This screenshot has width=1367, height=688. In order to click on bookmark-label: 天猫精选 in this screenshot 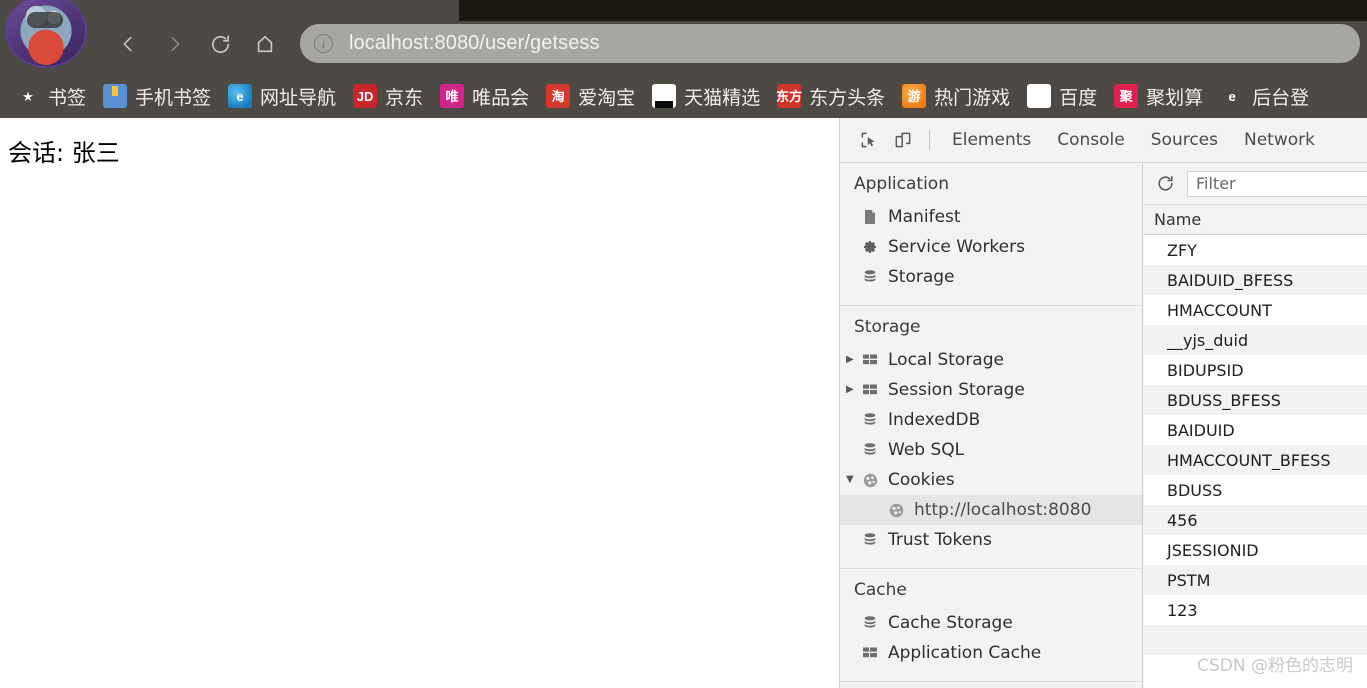, I will do `click(722, 97)`.